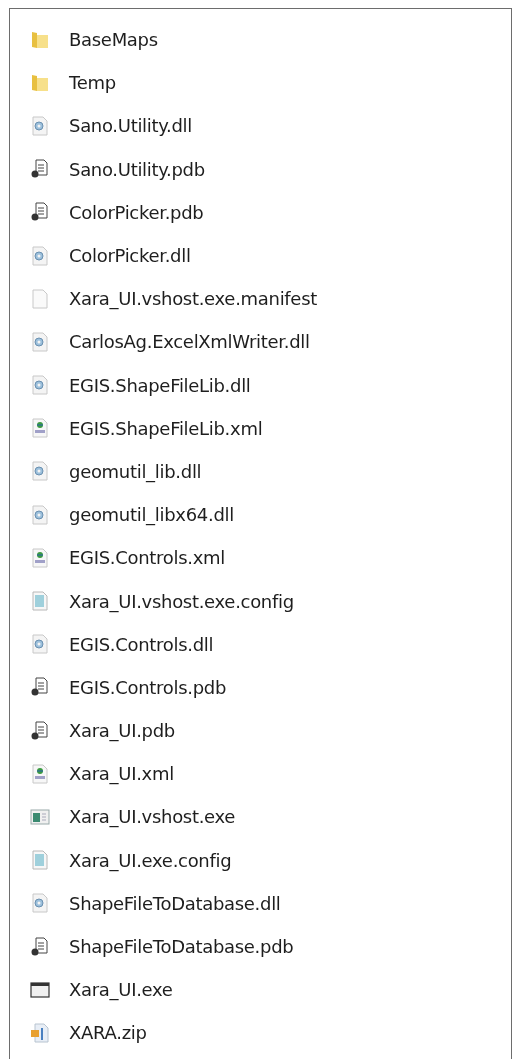 This screenshot has width=517, height=1059. I want to click on file-item: Xara_UI.exe.config, so click(270, 860).